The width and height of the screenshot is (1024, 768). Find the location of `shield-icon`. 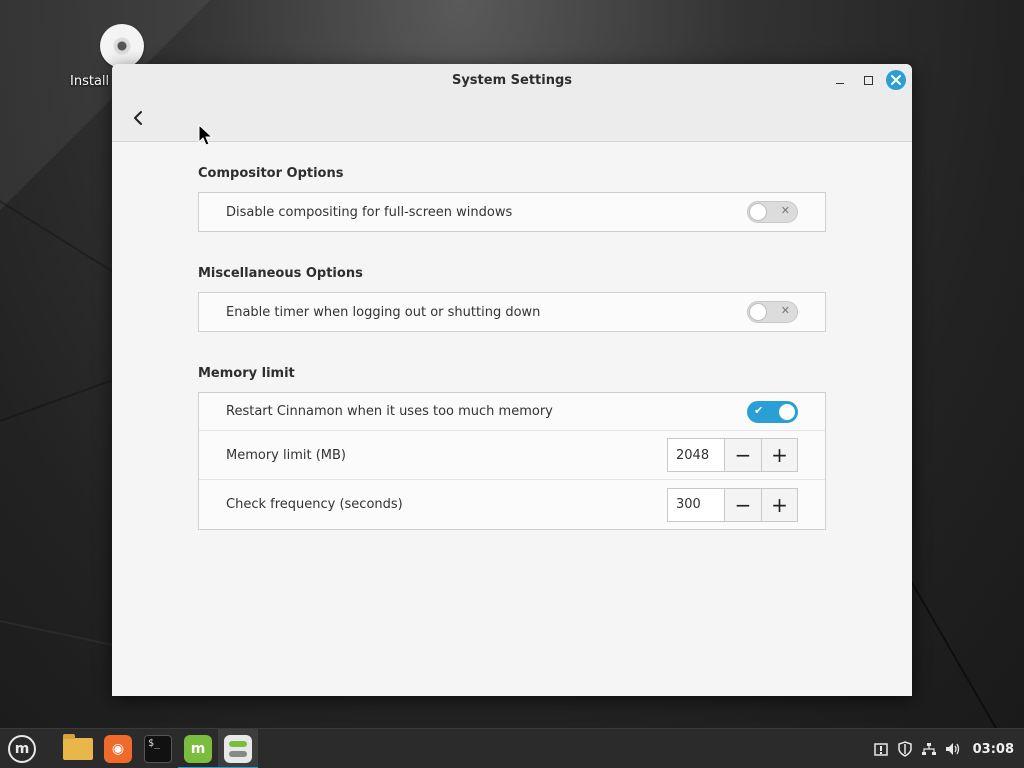

shield-icon is located at coordinates (905, 748).